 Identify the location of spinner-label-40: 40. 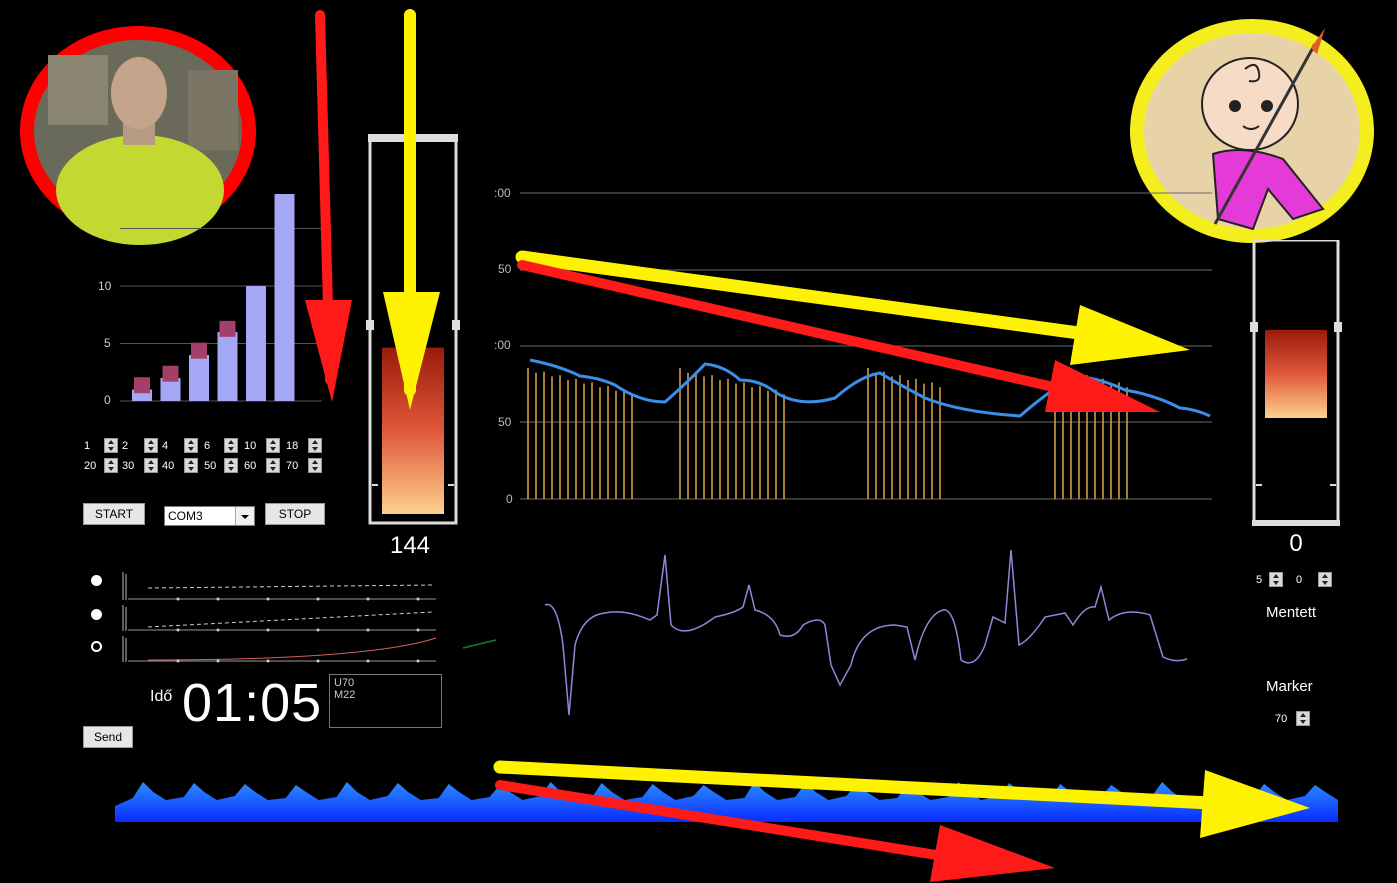
(168, 466).